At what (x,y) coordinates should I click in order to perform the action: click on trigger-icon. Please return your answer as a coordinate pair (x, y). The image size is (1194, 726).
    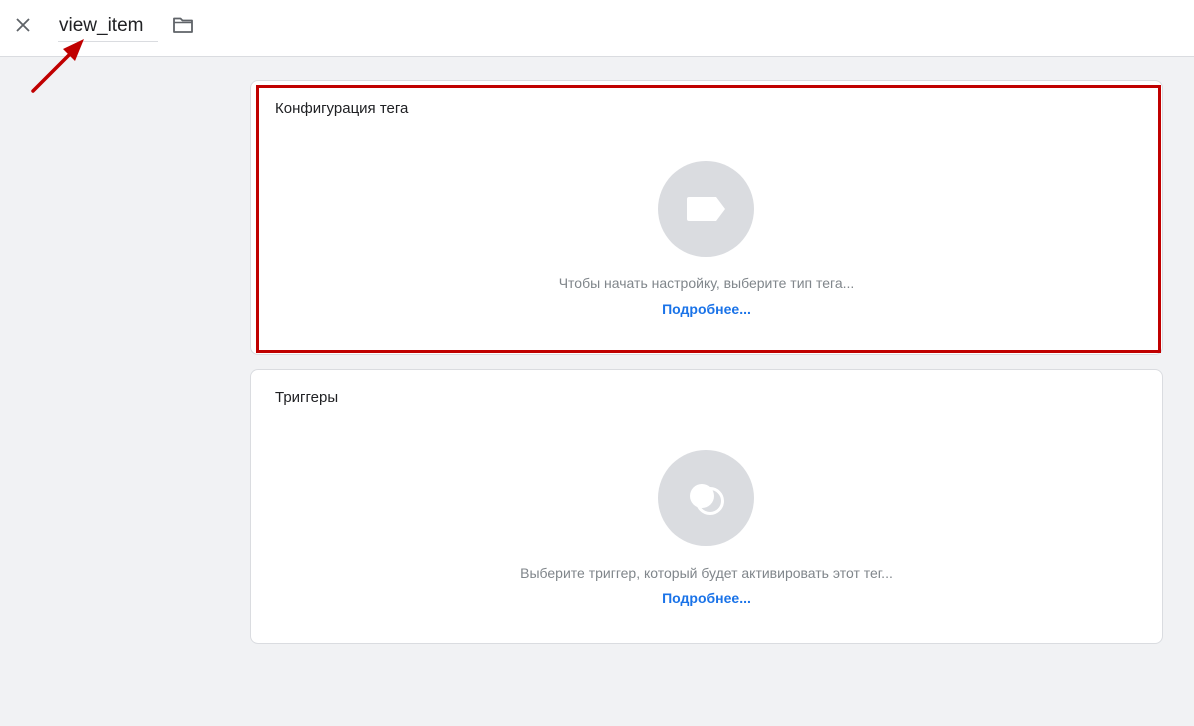
    Looking at the image, I should click on (707, 499).